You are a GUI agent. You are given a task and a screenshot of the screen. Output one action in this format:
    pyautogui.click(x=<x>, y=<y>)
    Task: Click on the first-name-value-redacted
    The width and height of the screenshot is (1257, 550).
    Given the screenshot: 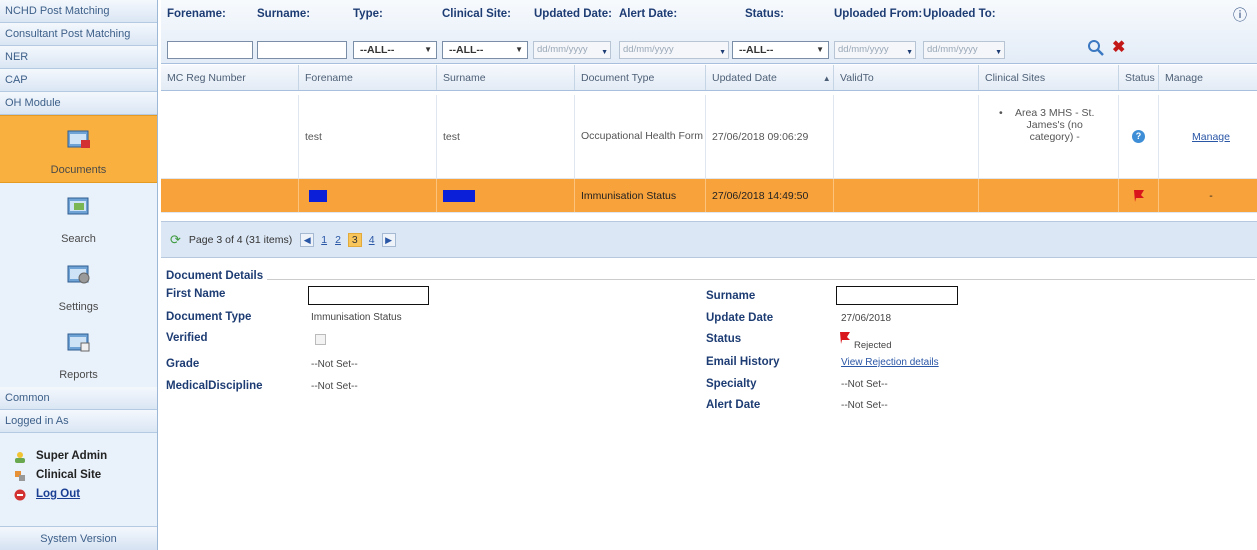 What is the action you would take?
    pyautogui.click(x=368, y=295)
    